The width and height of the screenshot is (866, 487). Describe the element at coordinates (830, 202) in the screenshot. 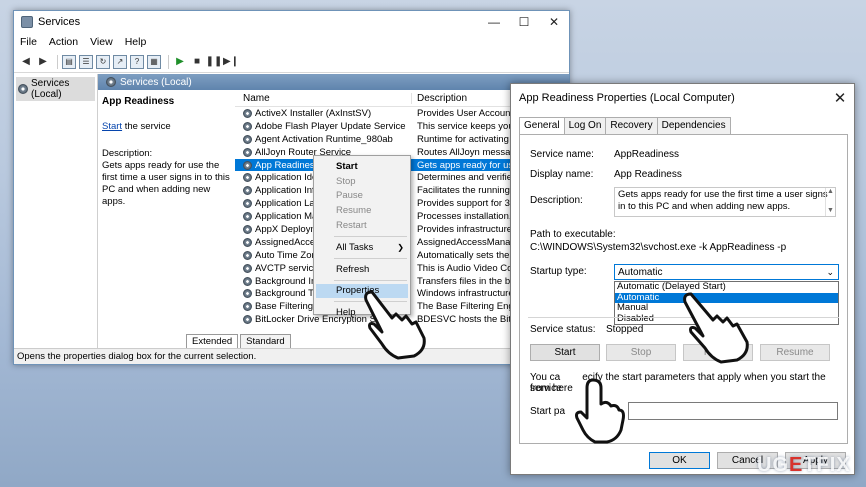

I see `description-scrollbar: ▲ ▼` at that location.